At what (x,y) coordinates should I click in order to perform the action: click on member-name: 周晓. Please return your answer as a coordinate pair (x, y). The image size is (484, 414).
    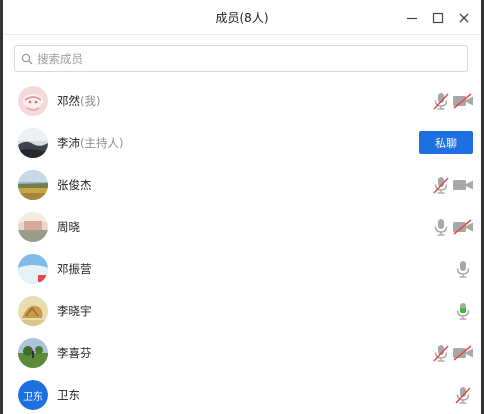
    Looking at the image, I should click on (68, 227).